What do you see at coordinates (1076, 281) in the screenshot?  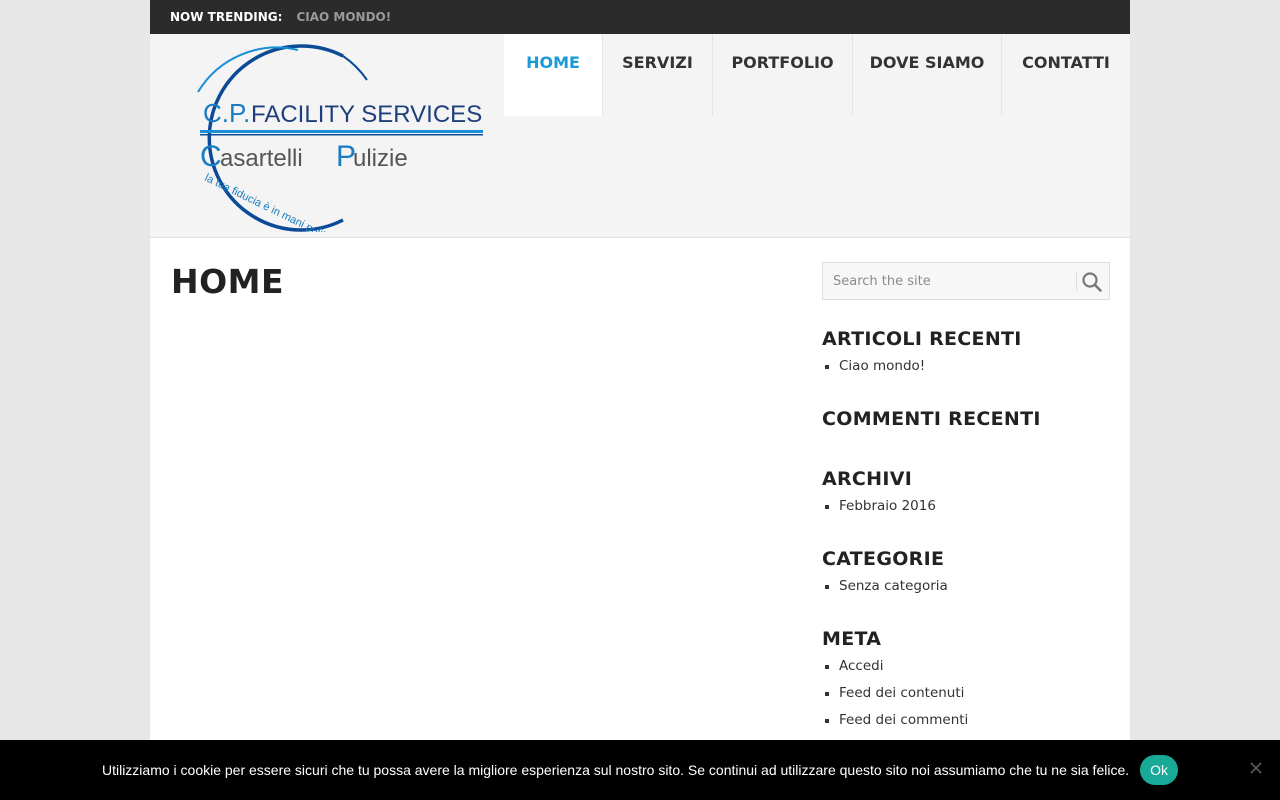 I see `search-divider` at bounding box center [1076, 281].